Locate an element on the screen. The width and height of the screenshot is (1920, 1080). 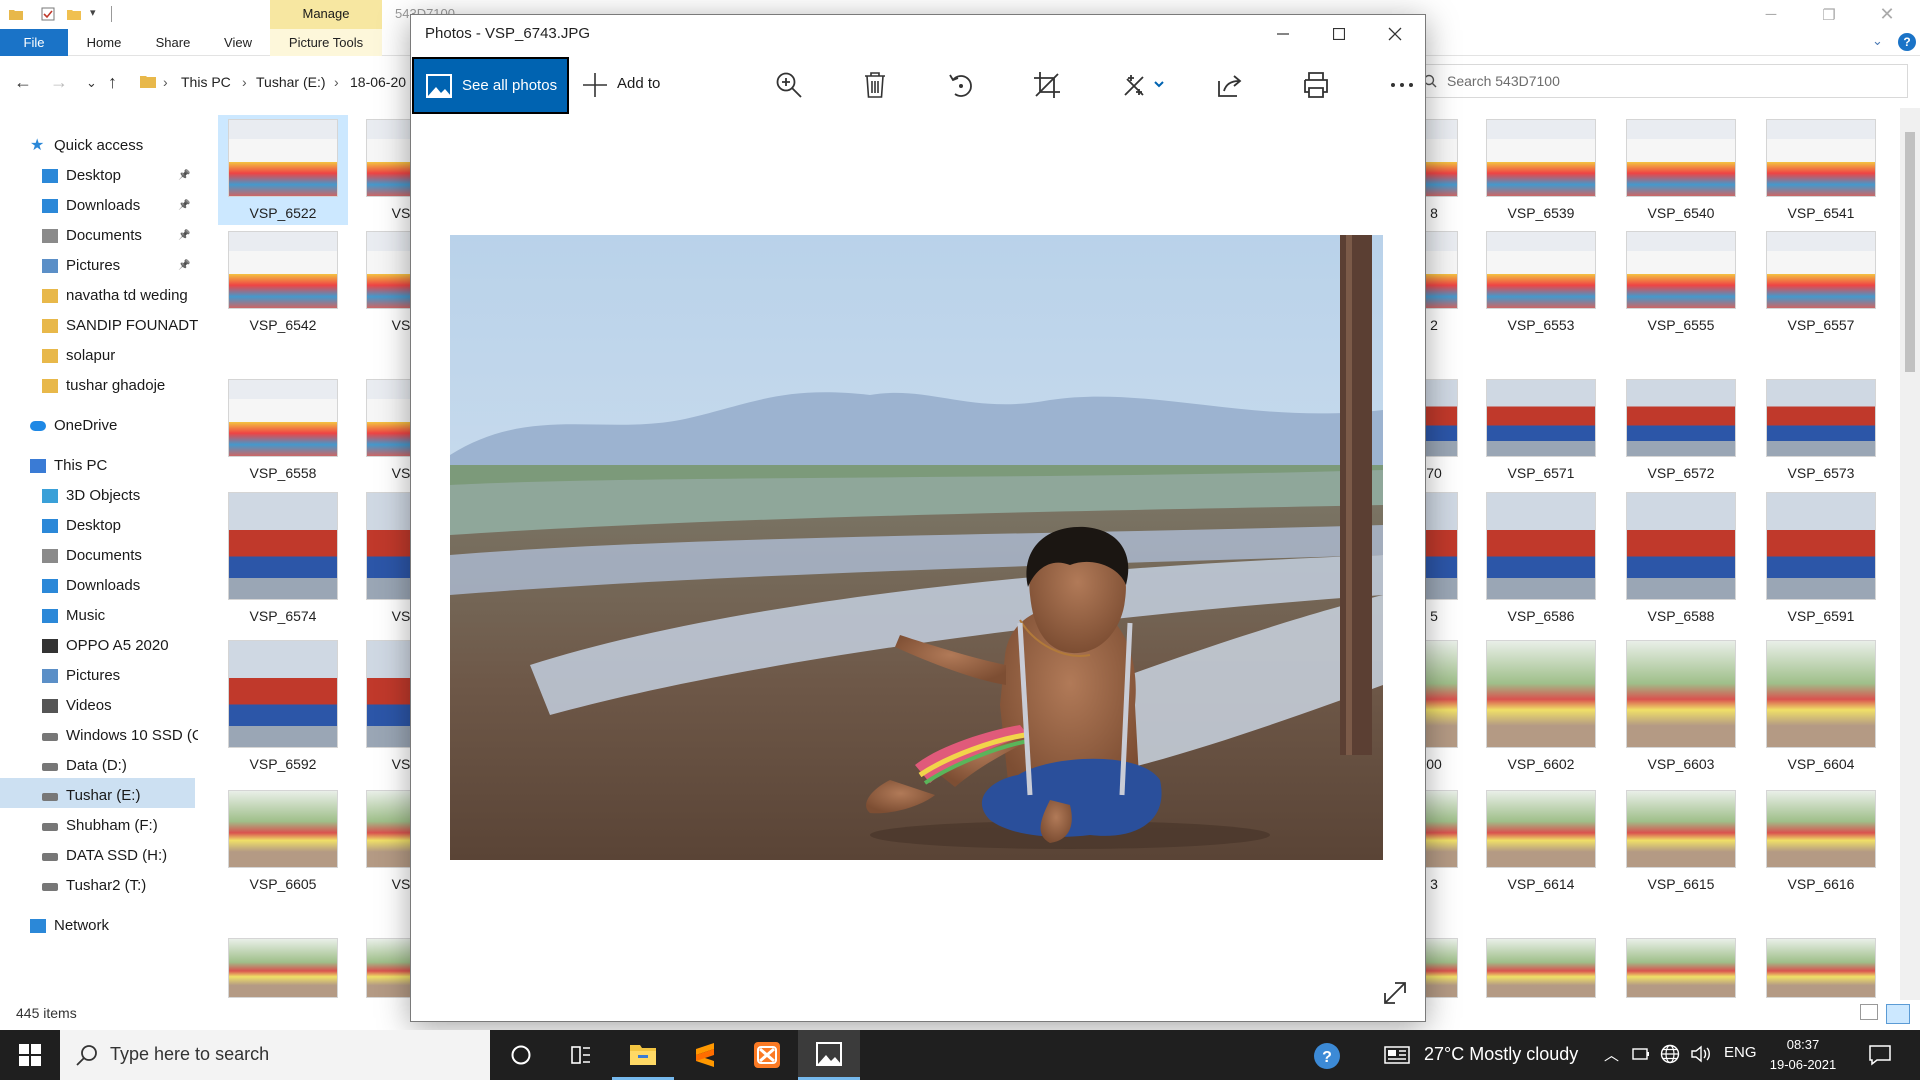
nav-item-pc: Tushar2 (T:) is located at coordinates (120, 886).